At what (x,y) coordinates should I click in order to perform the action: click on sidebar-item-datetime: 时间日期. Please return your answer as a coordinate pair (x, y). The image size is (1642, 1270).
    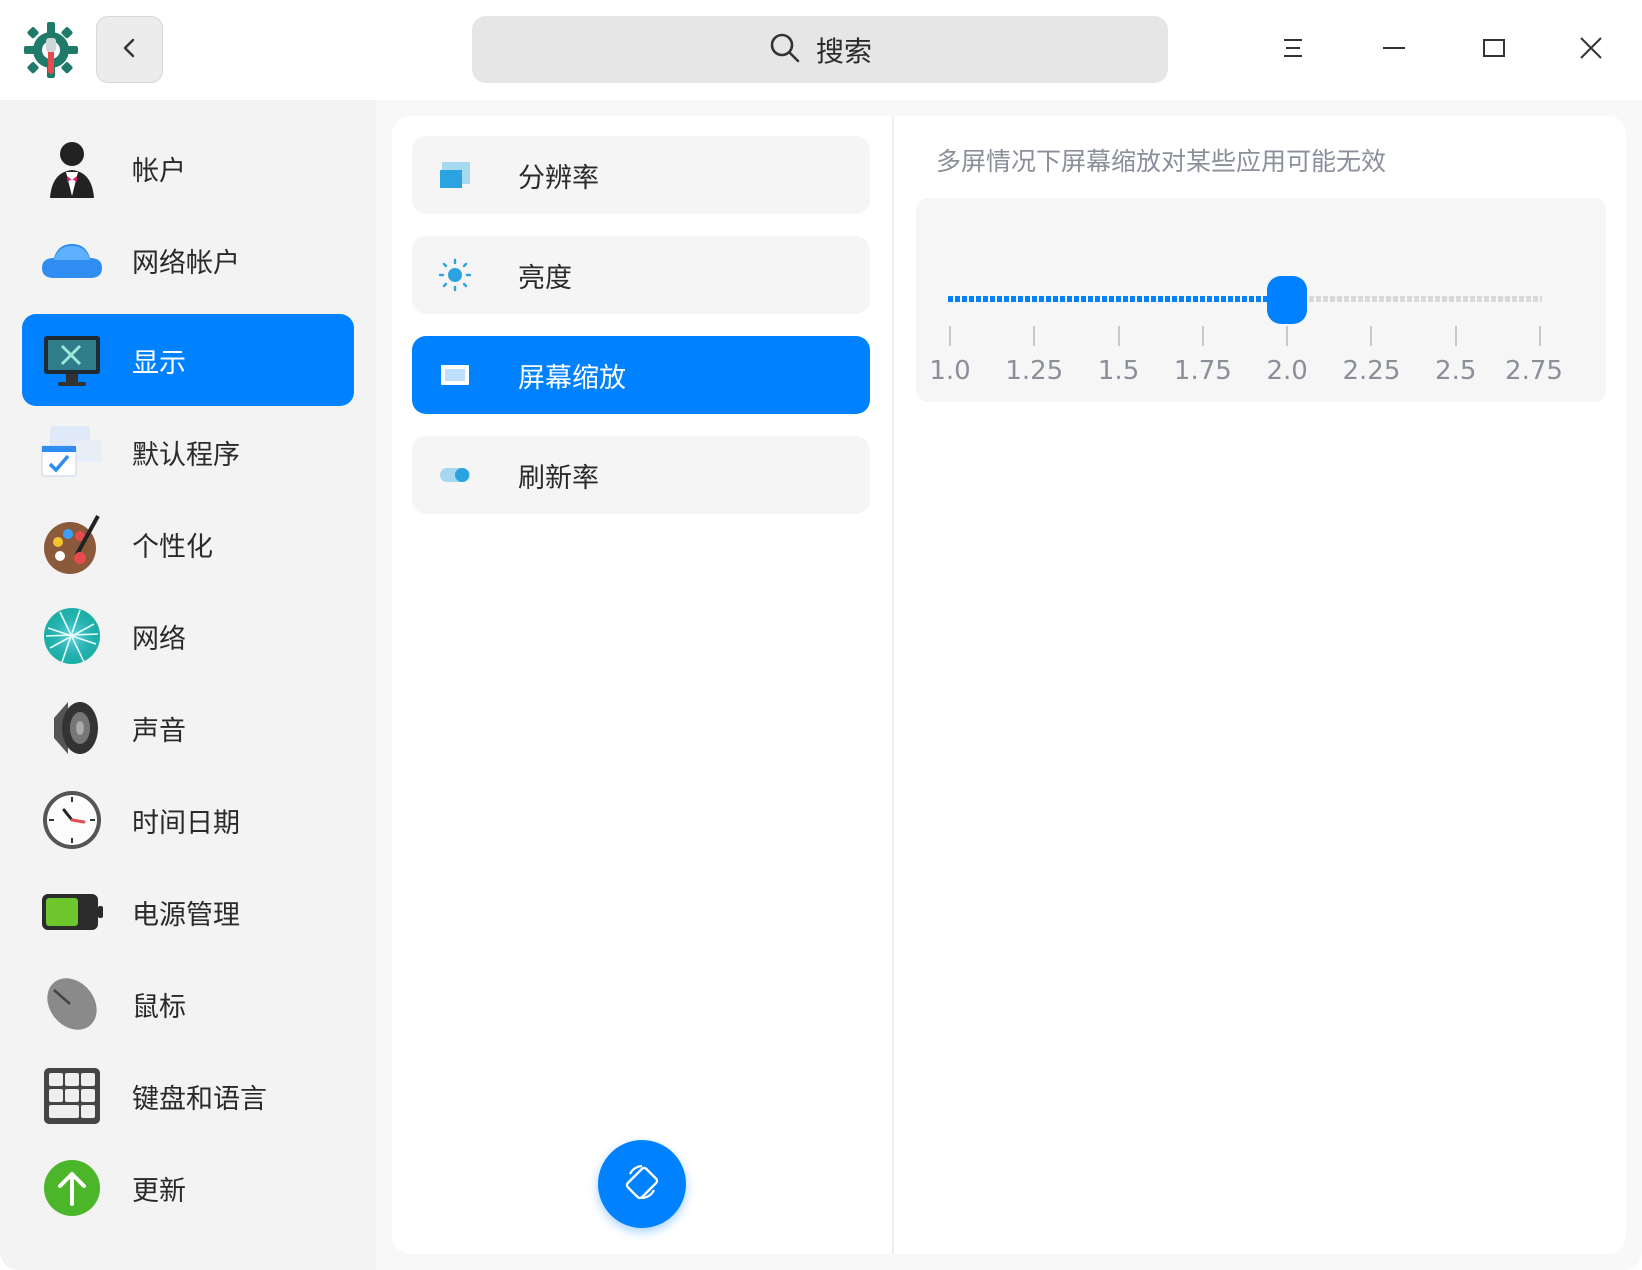
    Looking at the image, I should click on (188, 820).